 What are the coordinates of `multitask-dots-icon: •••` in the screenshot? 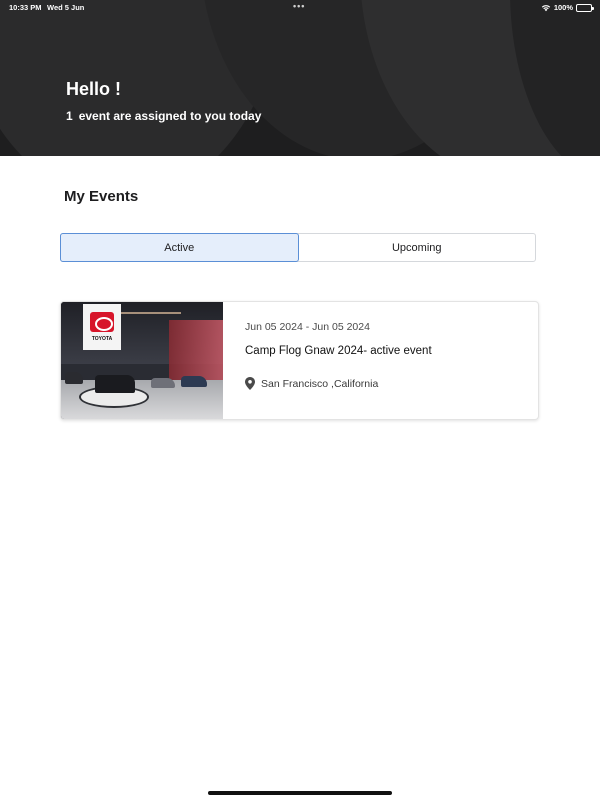 It's located at (299, 6).